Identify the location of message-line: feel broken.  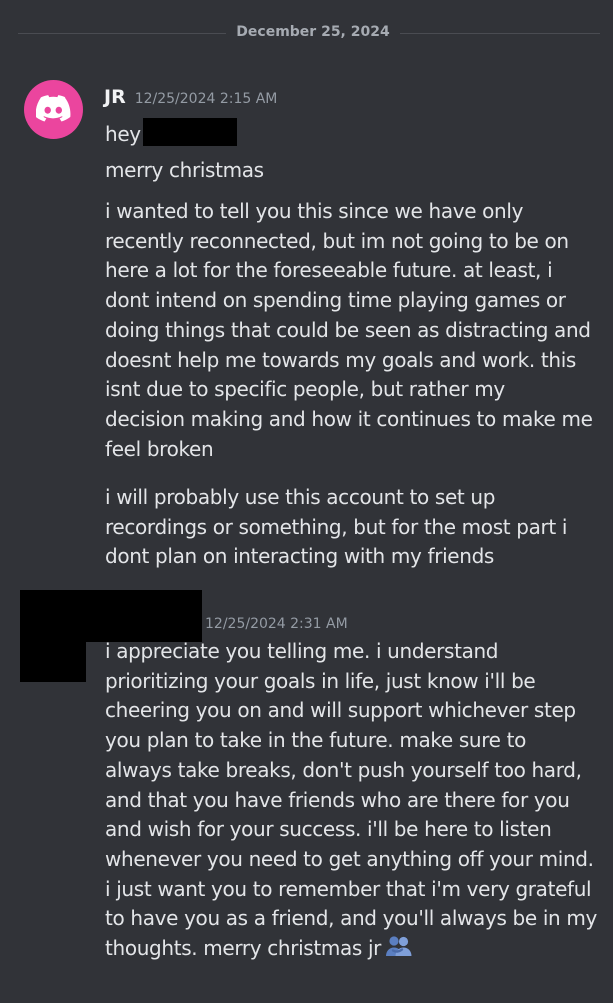
(159, 448).